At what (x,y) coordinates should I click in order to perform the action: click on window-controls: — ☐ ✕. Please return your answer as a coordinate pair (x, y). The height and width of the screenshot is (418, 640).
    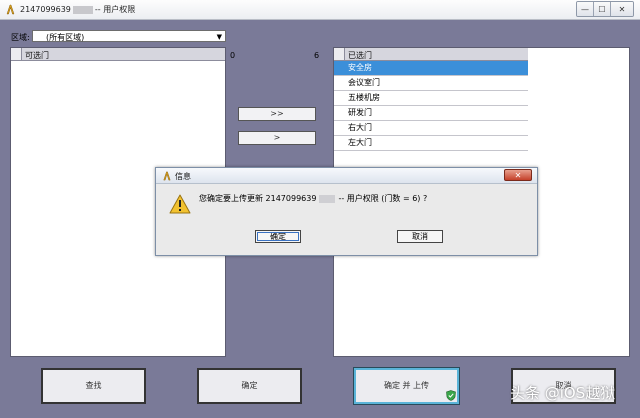
    Looking at the image, I should click on (605, 9).